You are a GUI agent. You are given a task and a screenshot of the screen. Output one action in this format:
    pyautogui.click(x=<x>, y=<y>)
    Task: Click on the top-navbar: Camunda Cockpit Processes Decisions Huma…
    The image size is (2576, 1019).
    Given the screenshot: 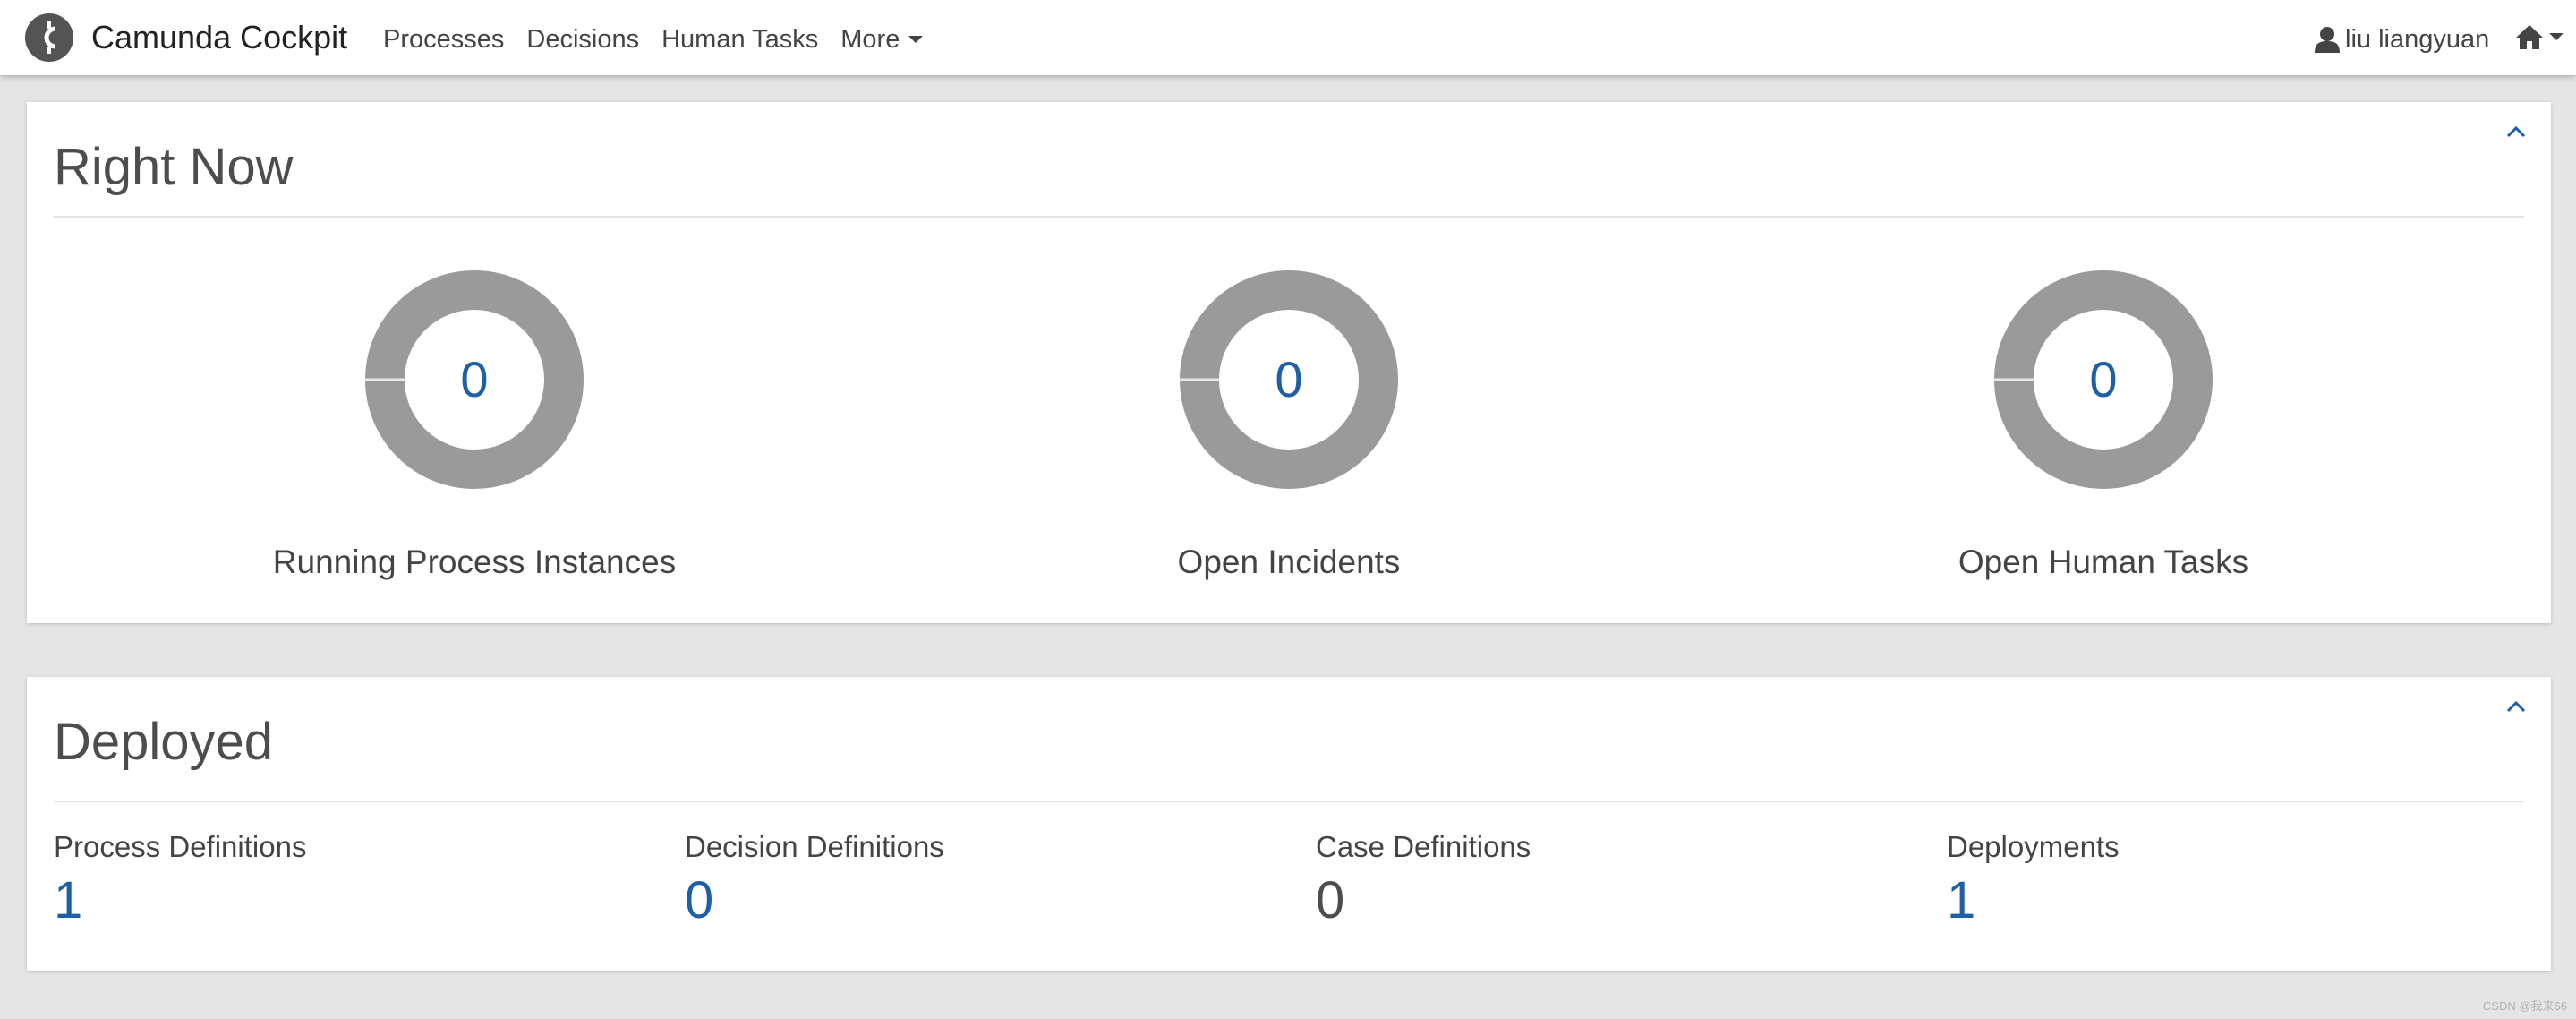 What is the action you would take?
    pyautogui.click(x=1288, y=38)
    